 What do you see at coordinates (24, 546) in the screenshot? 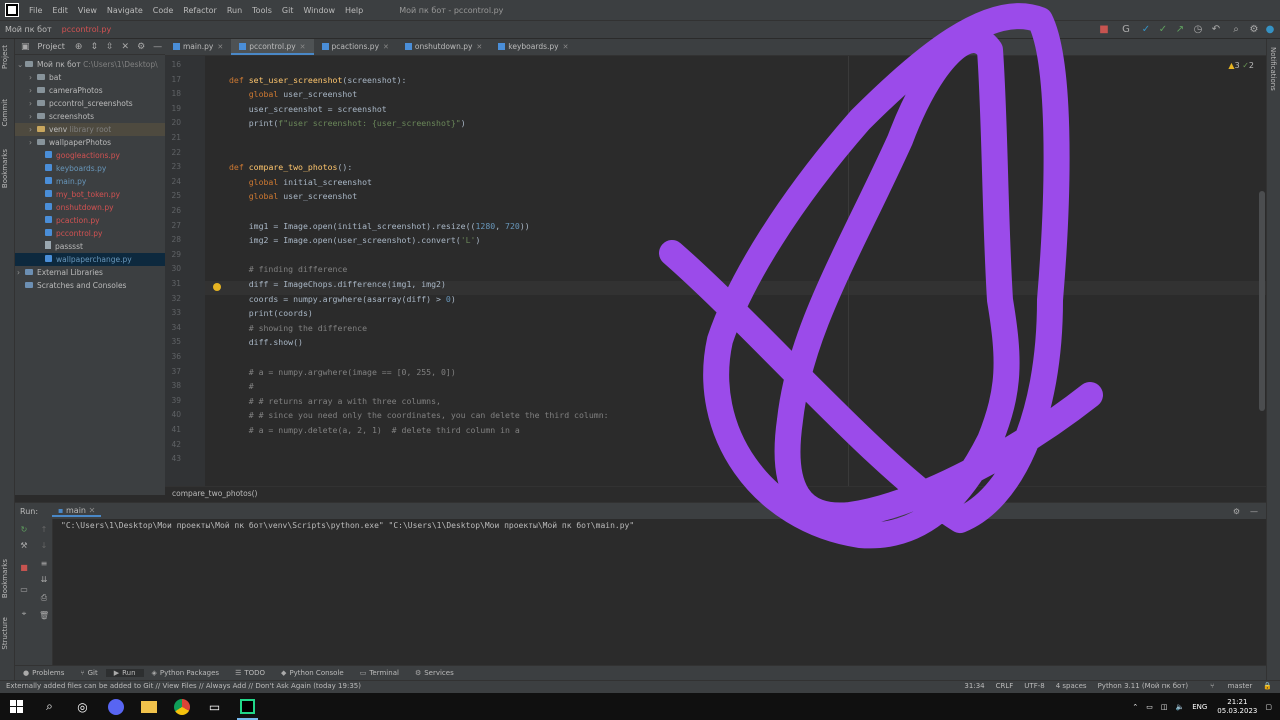
I see `wrench-icon: ⚒` at bounding box center [24, 546].